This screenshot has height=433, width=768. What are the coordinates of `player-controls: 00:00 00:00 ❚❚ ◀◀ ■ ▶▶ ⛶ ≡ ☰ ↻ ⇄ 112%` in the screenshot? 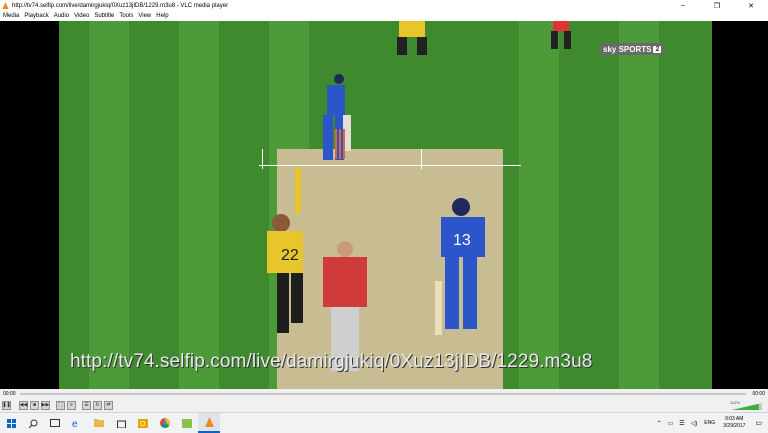 It's located at (384, 400).